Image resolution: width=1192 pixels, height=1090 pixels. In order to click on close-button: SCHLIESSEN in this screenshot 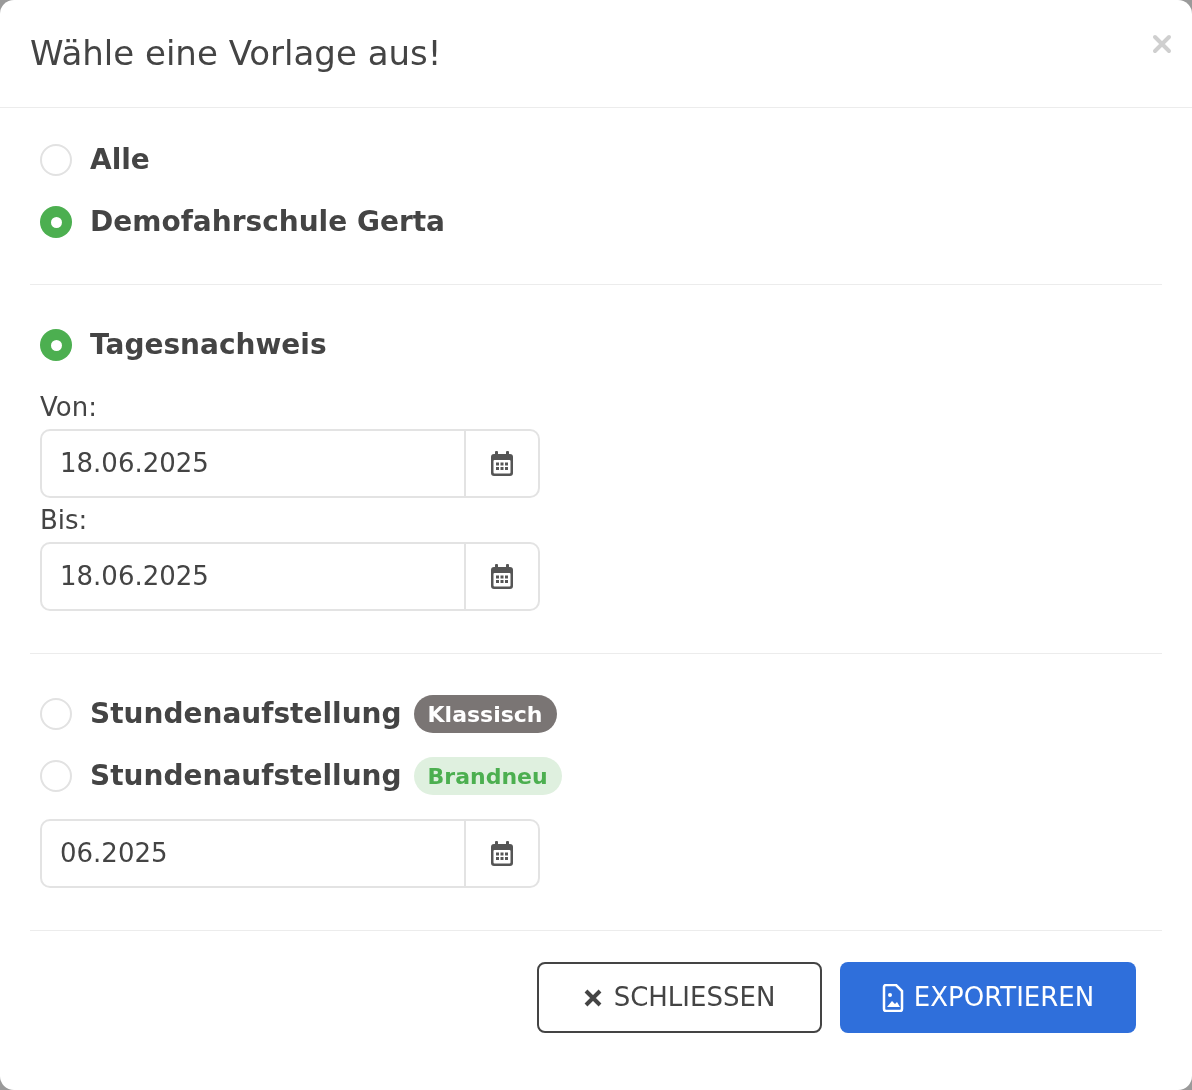, I will do `click(679, 997)`.